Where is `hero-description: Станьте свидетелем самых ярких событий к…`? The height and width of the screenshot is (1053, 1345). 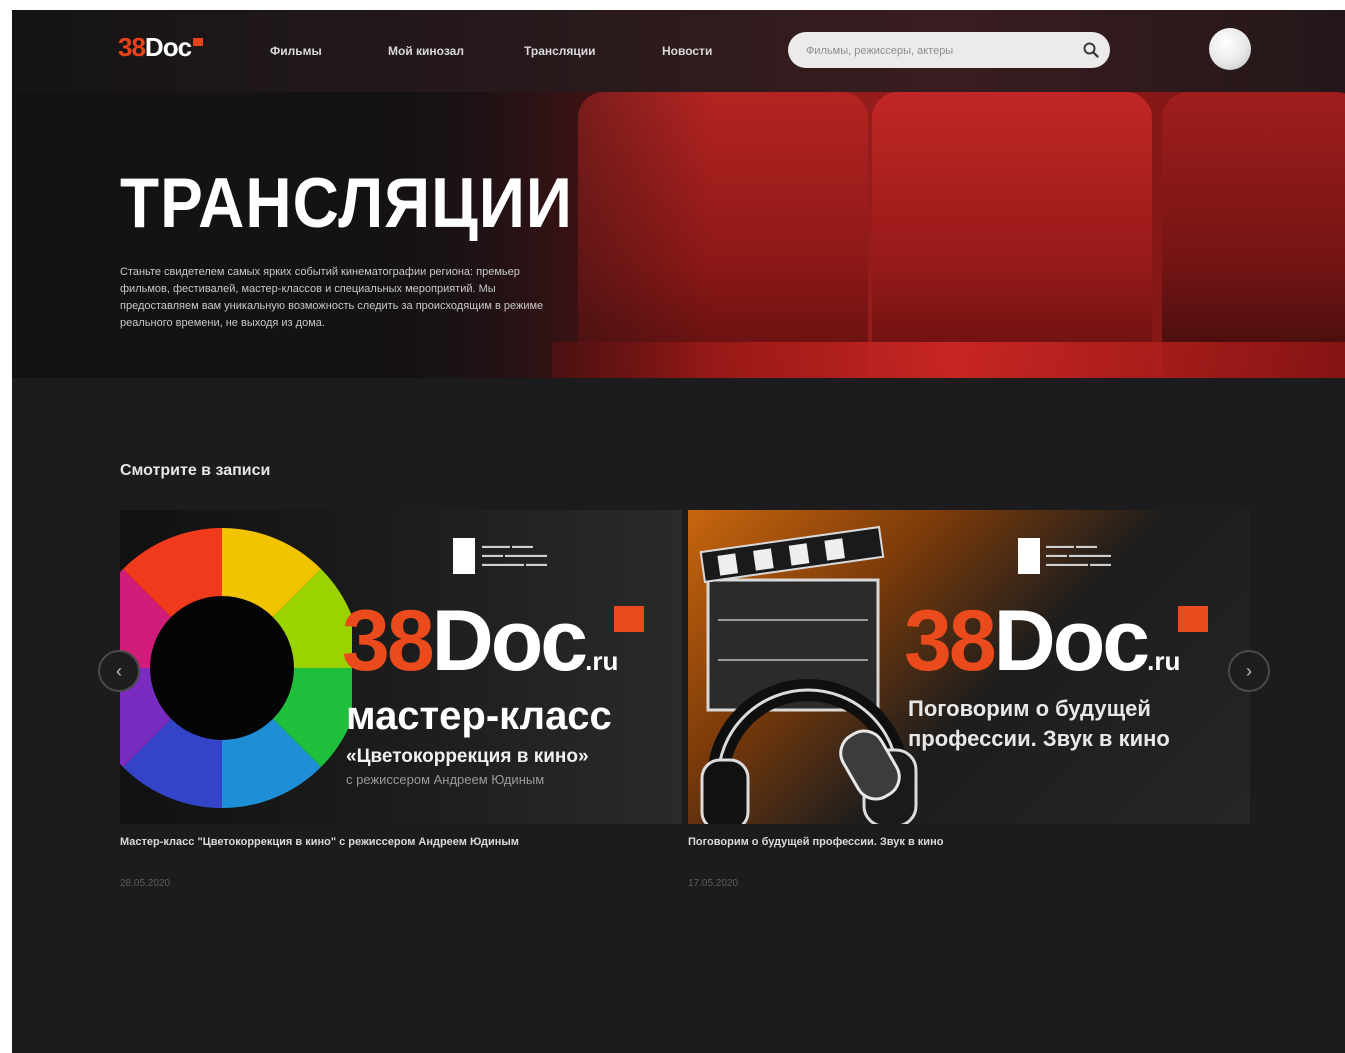
hero-description: Станьте свидетелем самых ярких событий к… is located at coordinates (332, 297).